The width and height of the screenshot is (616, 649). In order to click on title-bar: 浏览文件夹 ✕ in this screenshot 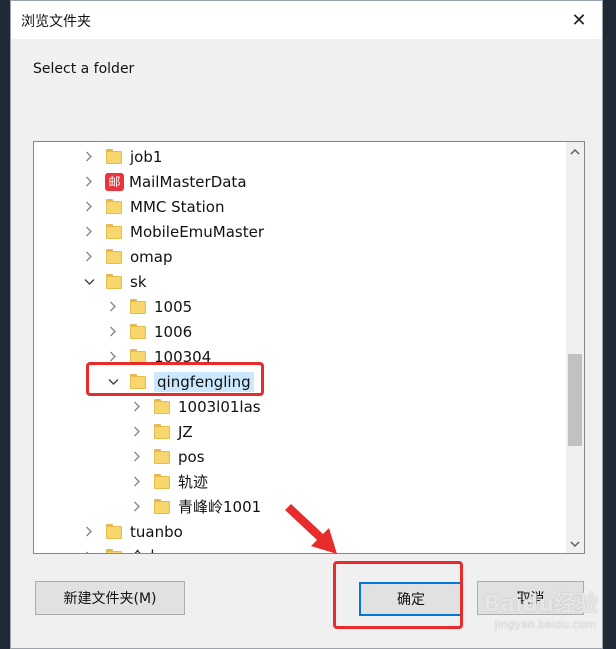, I will do `click(306, 20)`.